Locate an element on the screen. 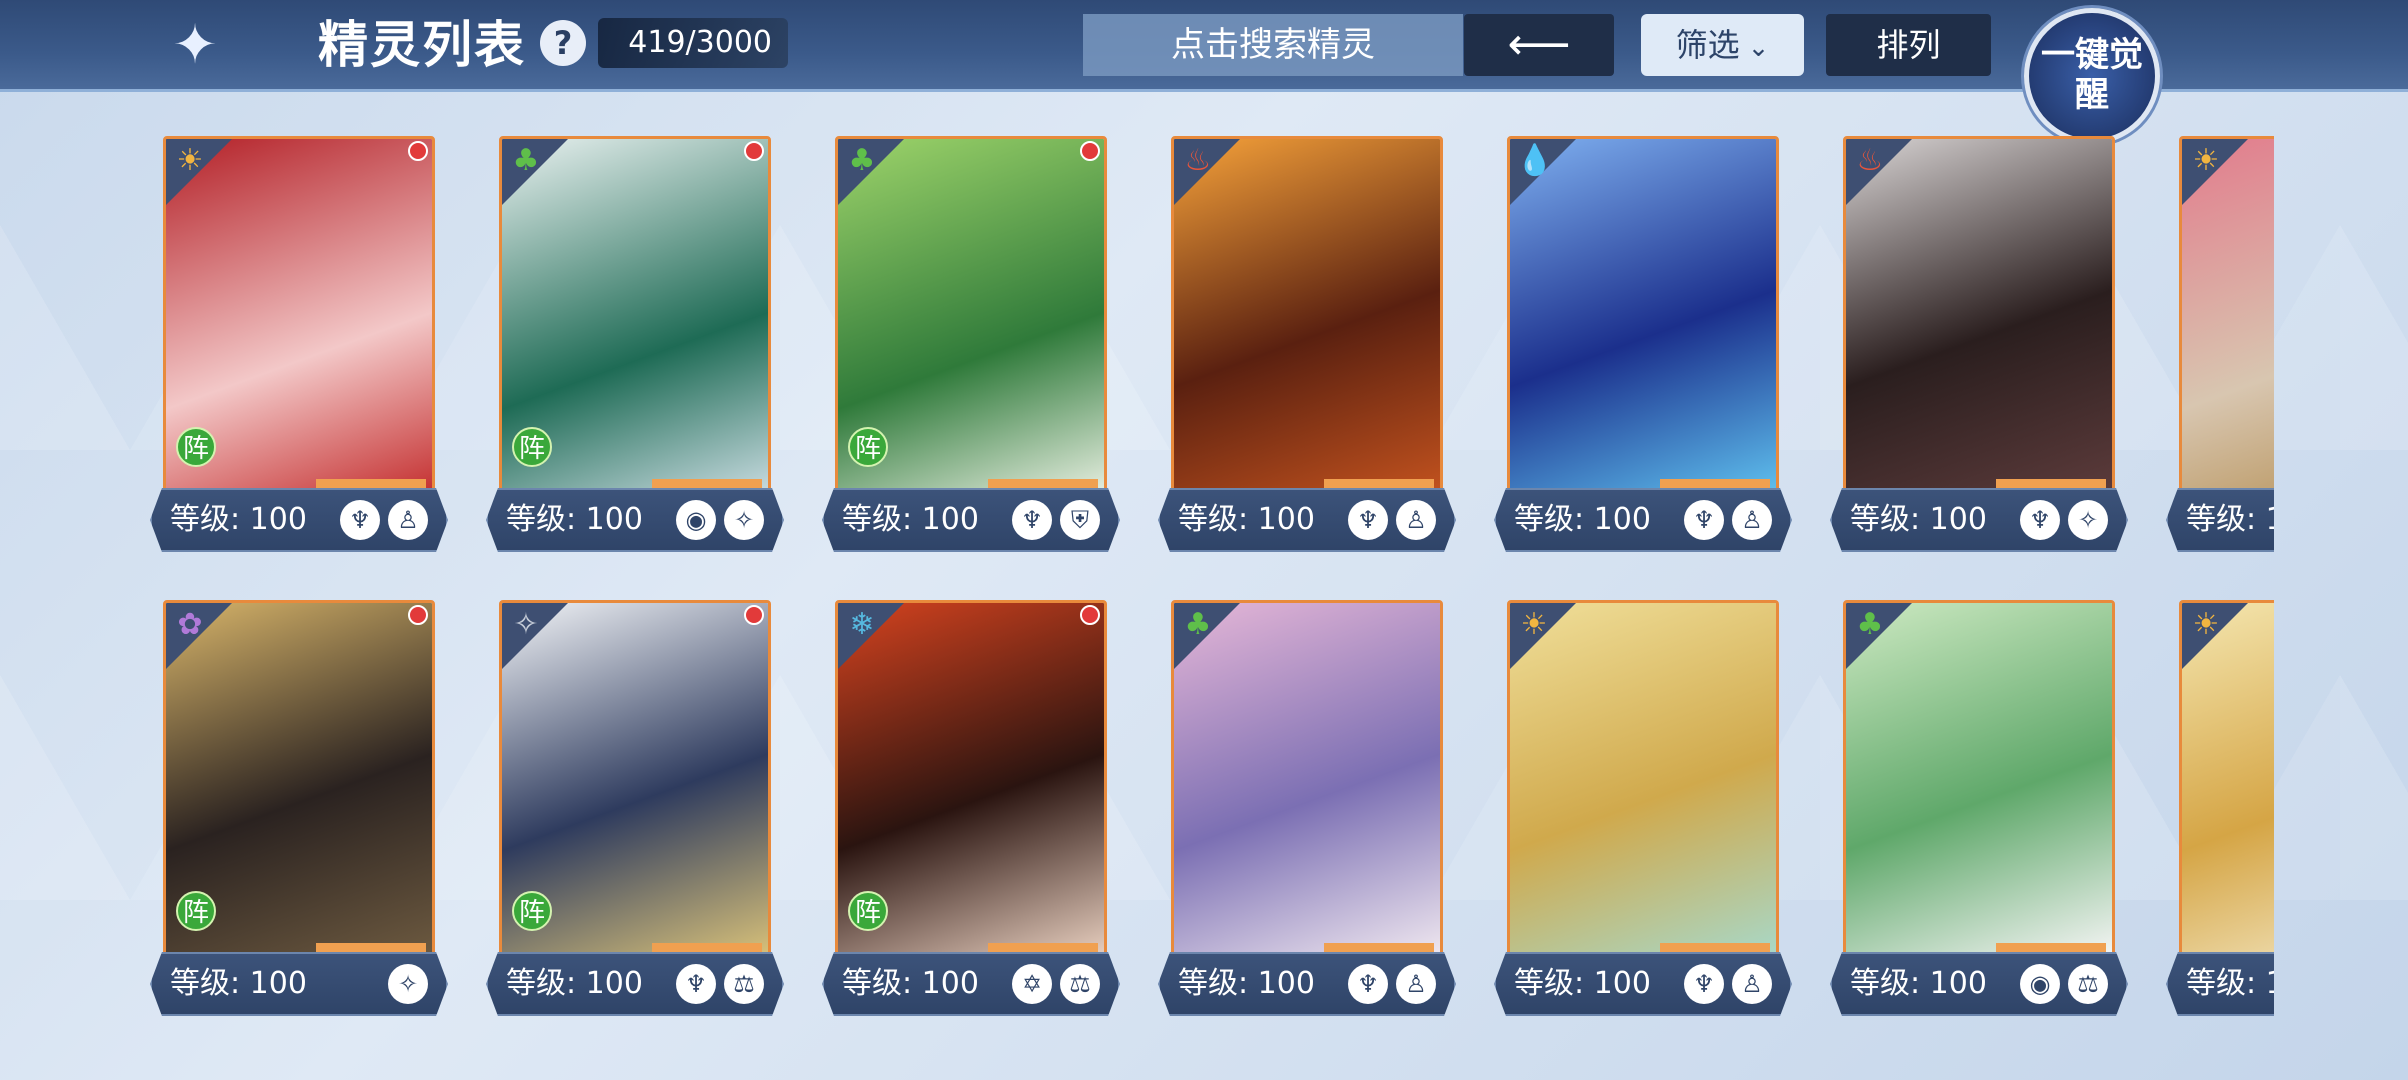 This screenshot has height=1080, width=2408. level-bar: 等级: 100 ✡ ⚖ is located at coordinates (971, 984).